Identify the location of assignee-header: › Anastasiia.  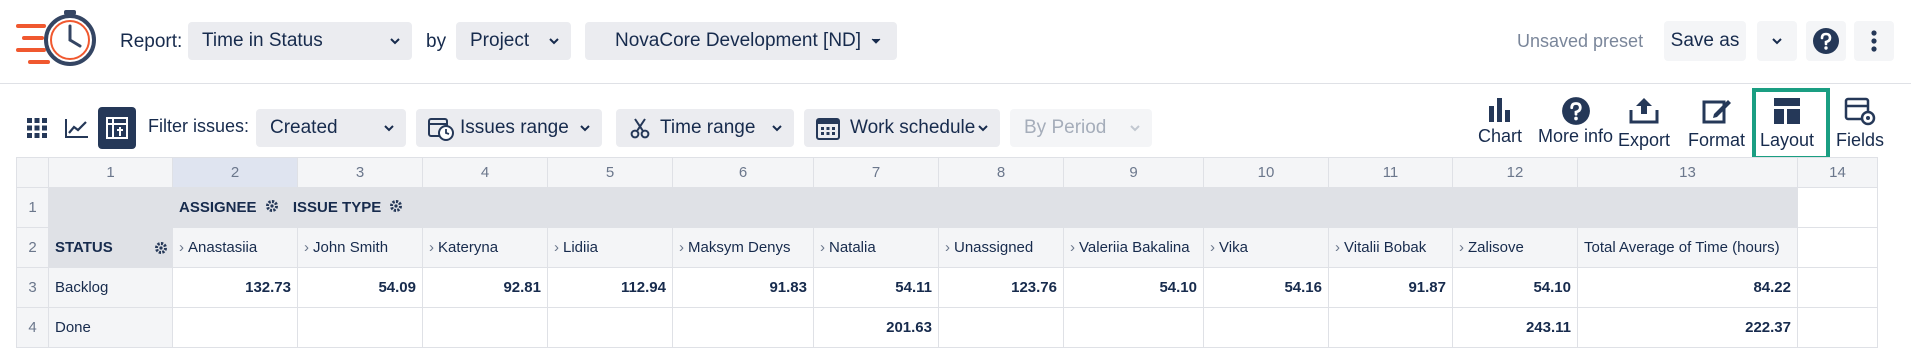
(235, 247).